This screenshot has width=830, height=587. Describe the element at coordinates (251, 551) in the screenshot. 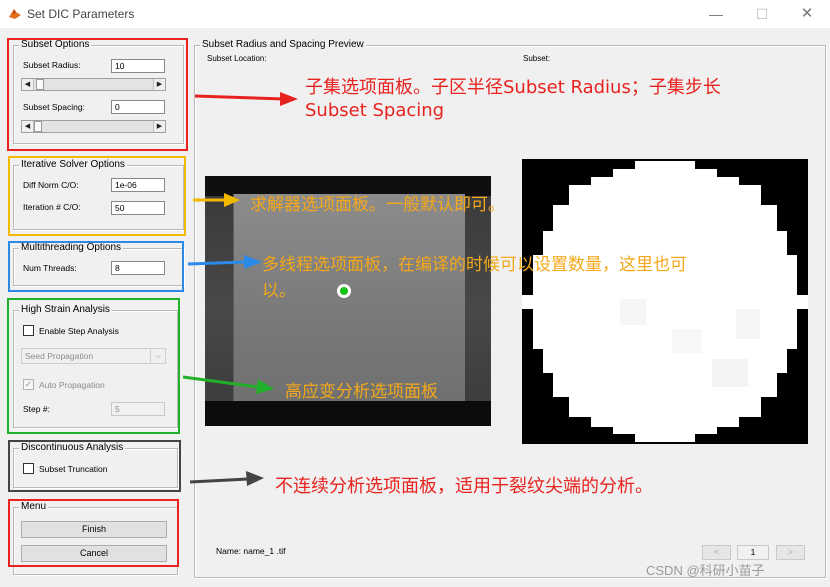

I see `image-name-label: Name: name_1 .tif` at that location.